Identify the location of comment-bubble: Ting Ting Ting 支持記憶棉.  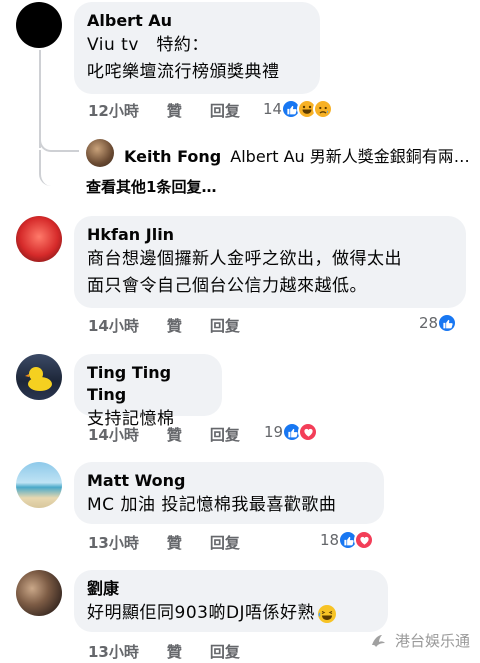
(148, 391).